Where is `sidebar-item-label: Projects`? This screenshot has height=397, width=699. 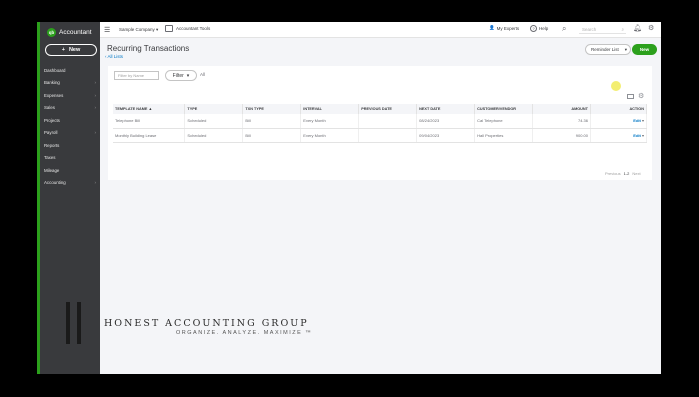
sidebar-item-label: Projects is located at coordinates (52, 120).